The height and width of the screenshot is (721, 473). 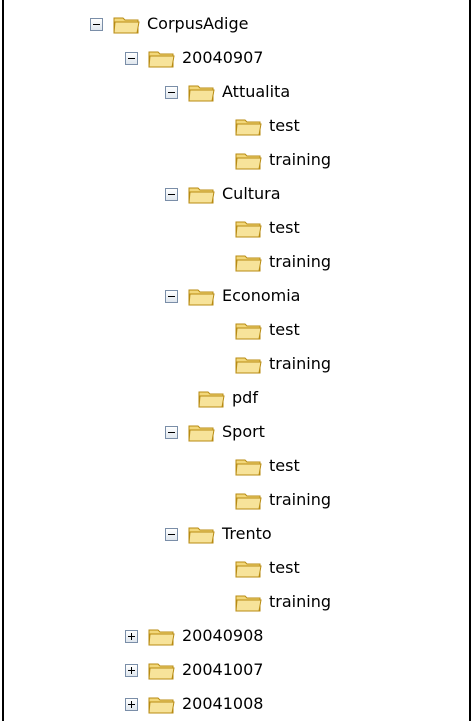 I want to click on tree-item-sport-training: training, so click(x=283, y=500).